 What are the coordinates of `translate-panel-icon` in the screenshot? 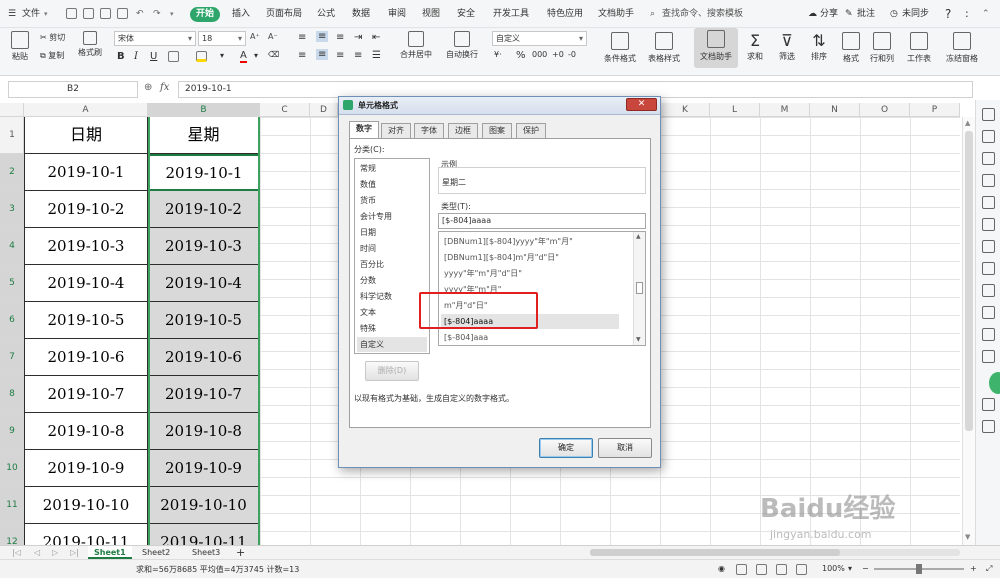 It's located at (988, 334).